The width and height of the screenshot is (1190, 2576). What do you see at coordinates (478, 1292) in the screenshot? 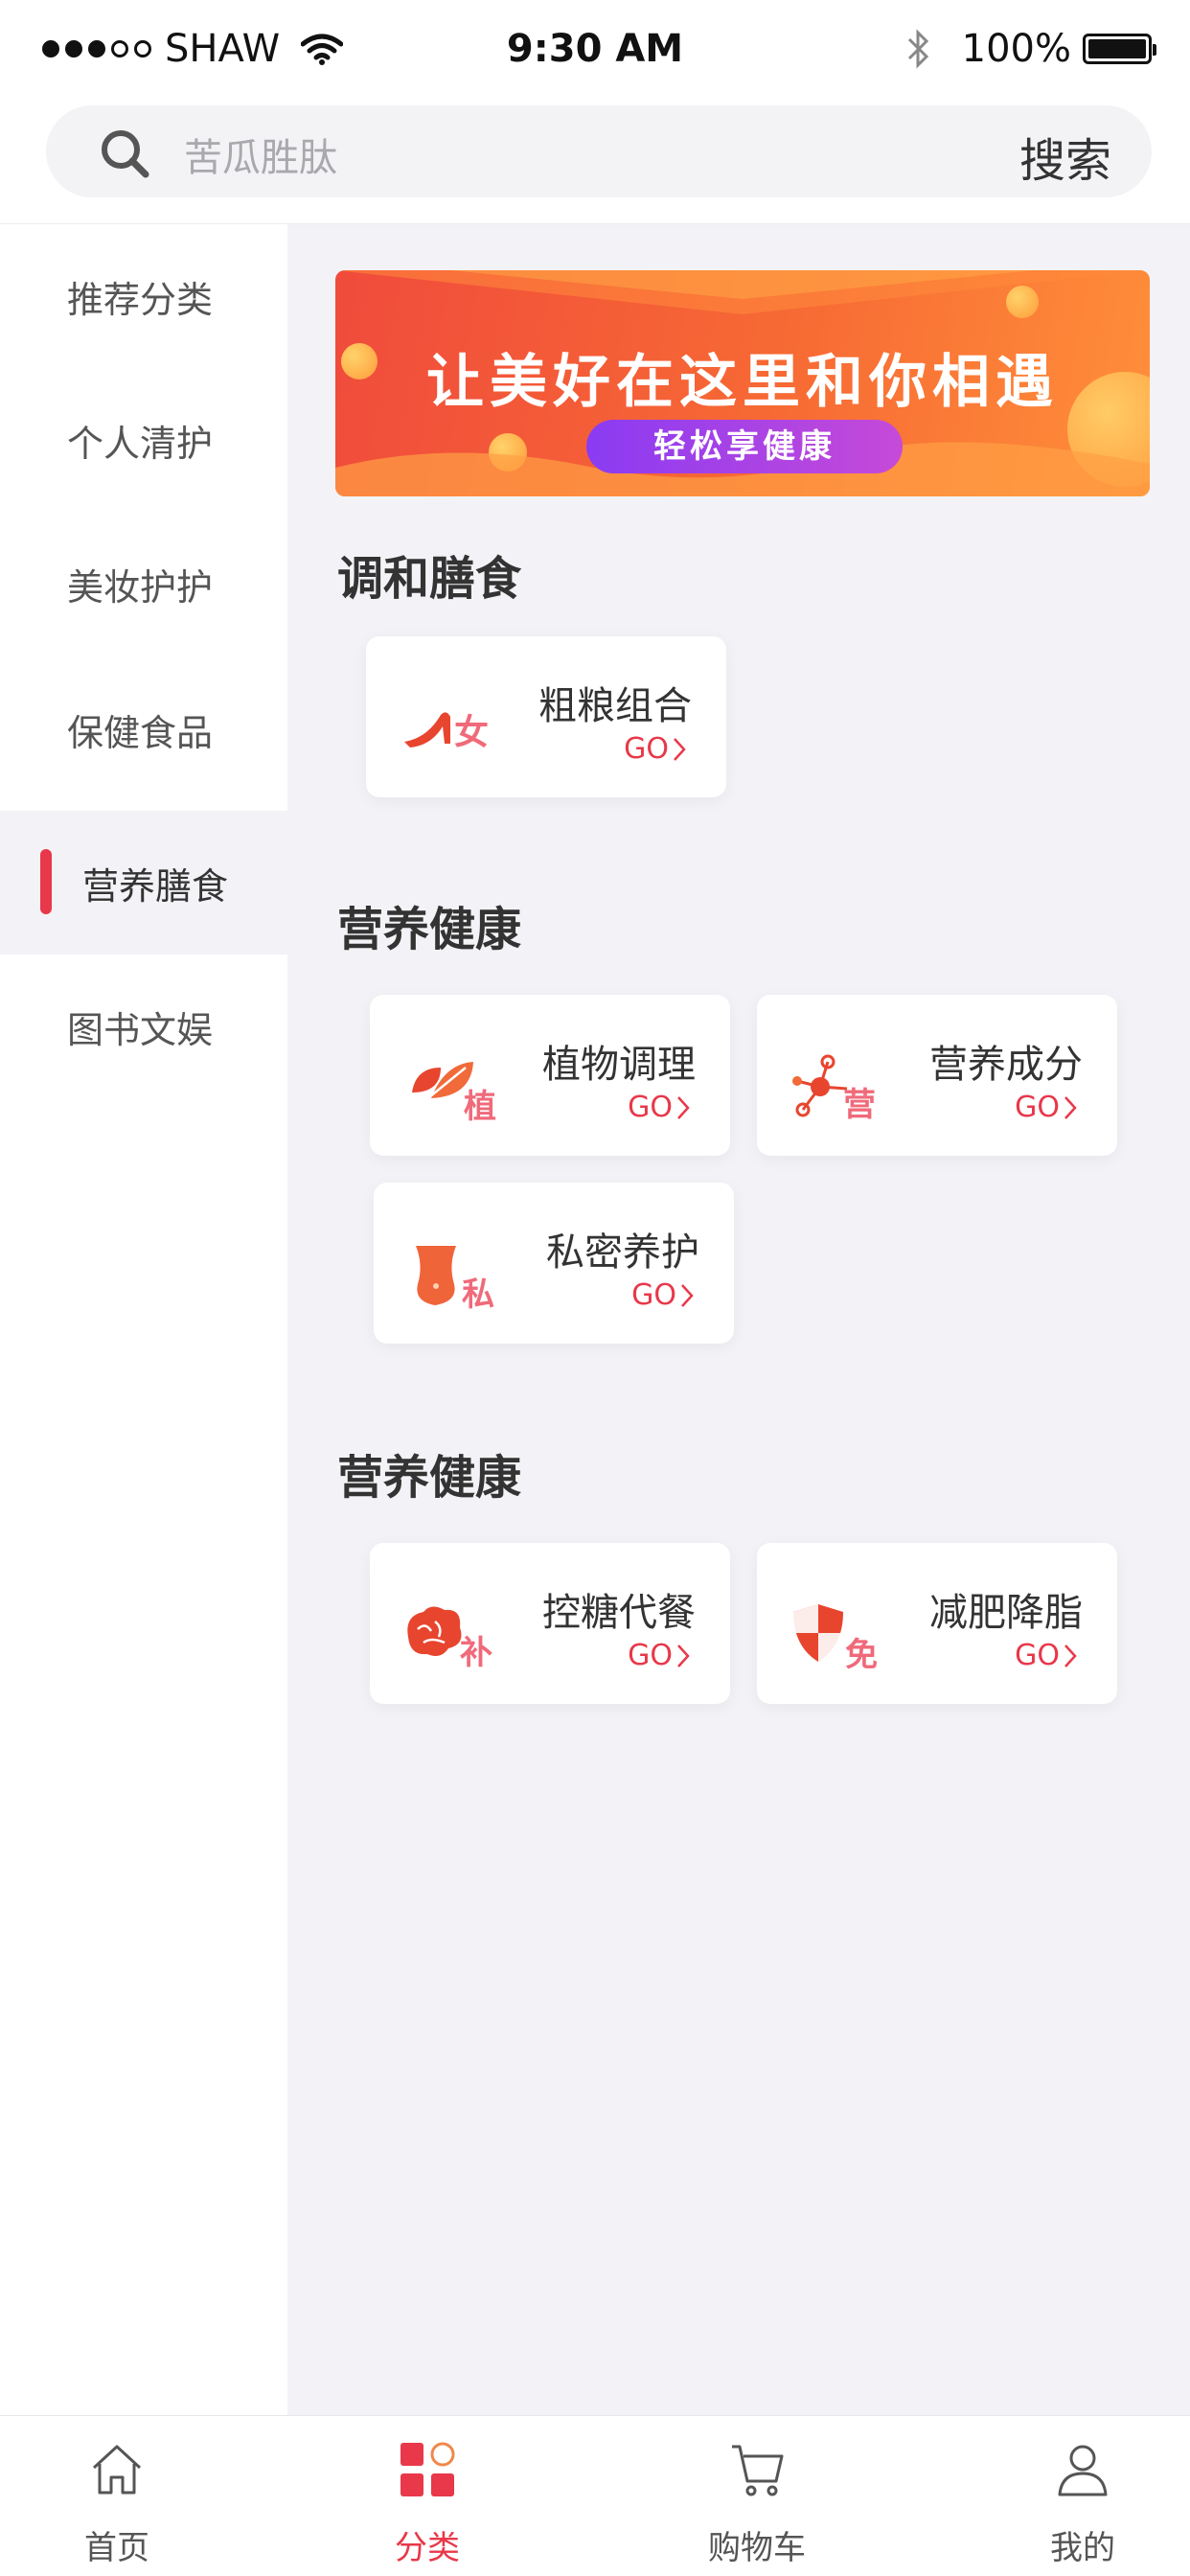
I see `svg-text: 私` at bounding box center [478, 1292].